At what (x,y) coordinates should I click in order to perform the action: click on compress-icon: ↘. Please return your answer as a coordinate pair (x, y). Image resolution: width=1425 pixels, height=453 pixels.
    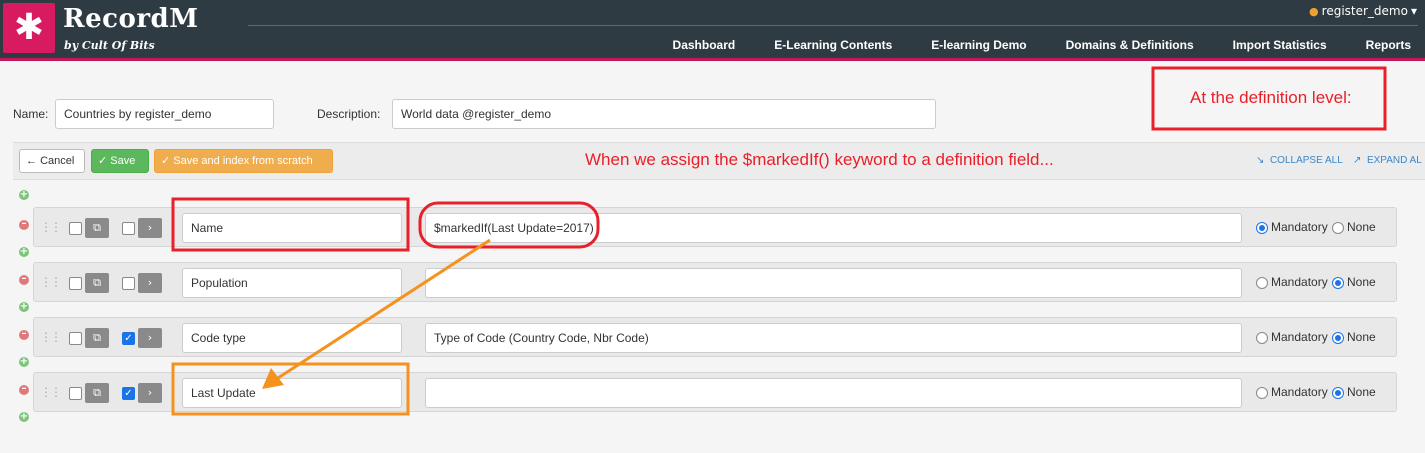
    Looking at the image, I should click on (1260, 160).